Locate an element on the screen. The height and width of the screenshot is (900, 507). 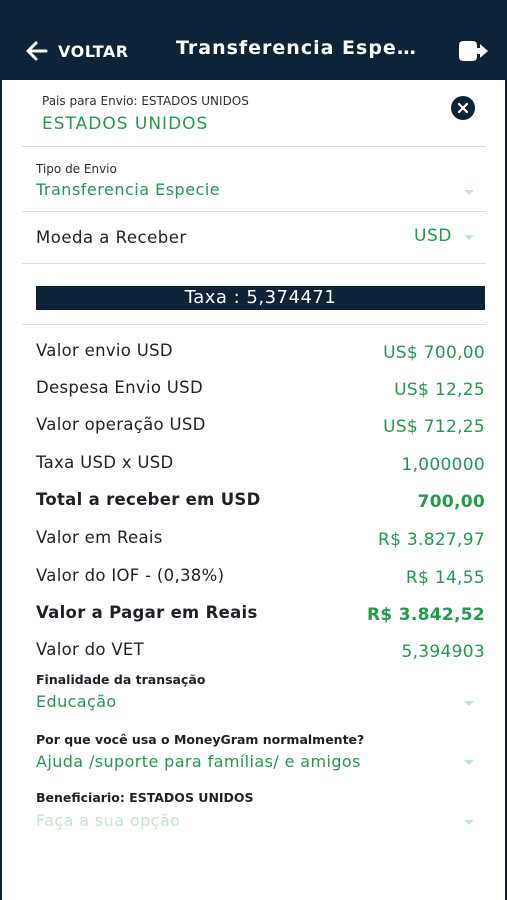
summary-label: Valor em Reais is located at coordinates (99, 537).